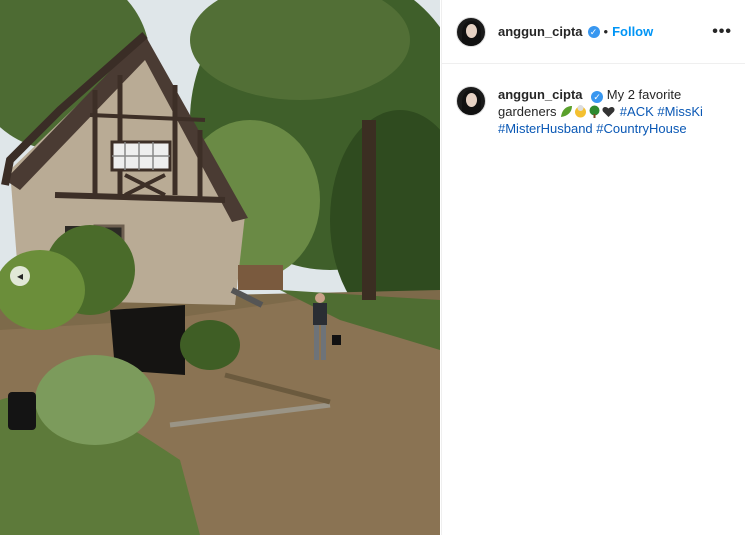 The height and width of the screenshot is (535, 745). I want to click on chevron-left-icon: ◂, so click(20, 276).